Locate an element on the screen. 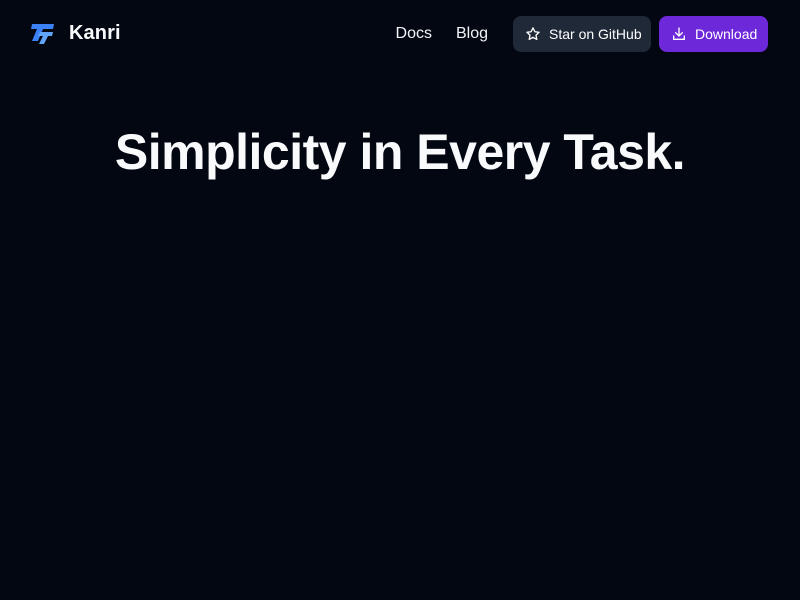 The width and height of the screenshot is (800, 600). nav-link-docs: Docs is located at coordinates (414, 34).